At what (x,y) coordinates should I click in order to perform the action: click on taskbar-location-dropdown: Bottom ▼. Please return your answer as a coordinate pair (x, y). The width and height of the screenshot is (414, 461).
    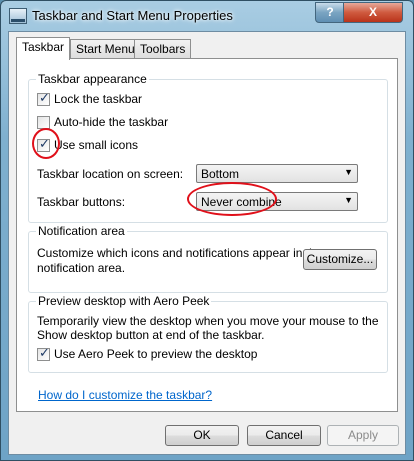
    Looking at the image, I should click on (277, 173).